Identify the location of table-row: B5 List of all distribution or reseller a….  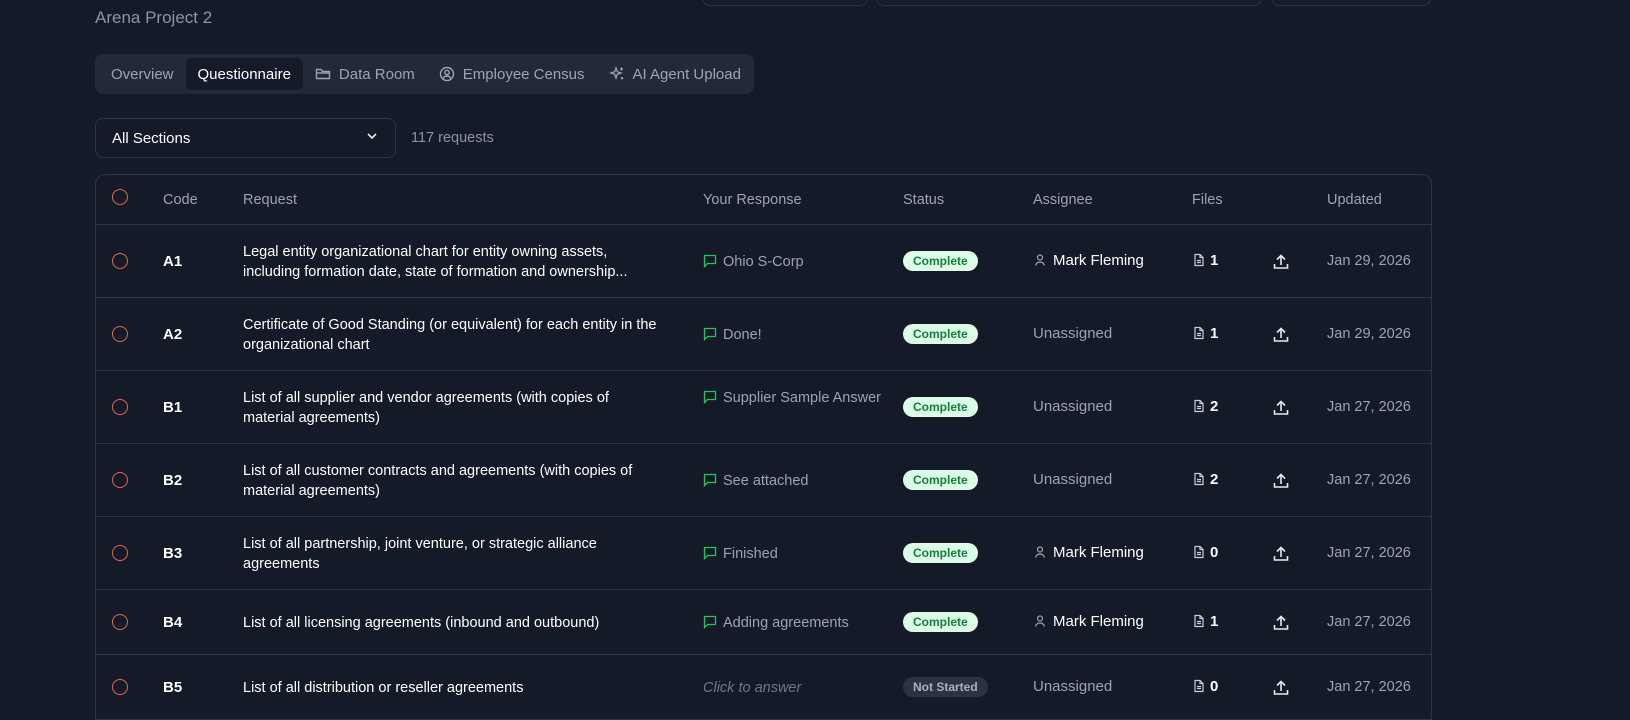
(763, 687).